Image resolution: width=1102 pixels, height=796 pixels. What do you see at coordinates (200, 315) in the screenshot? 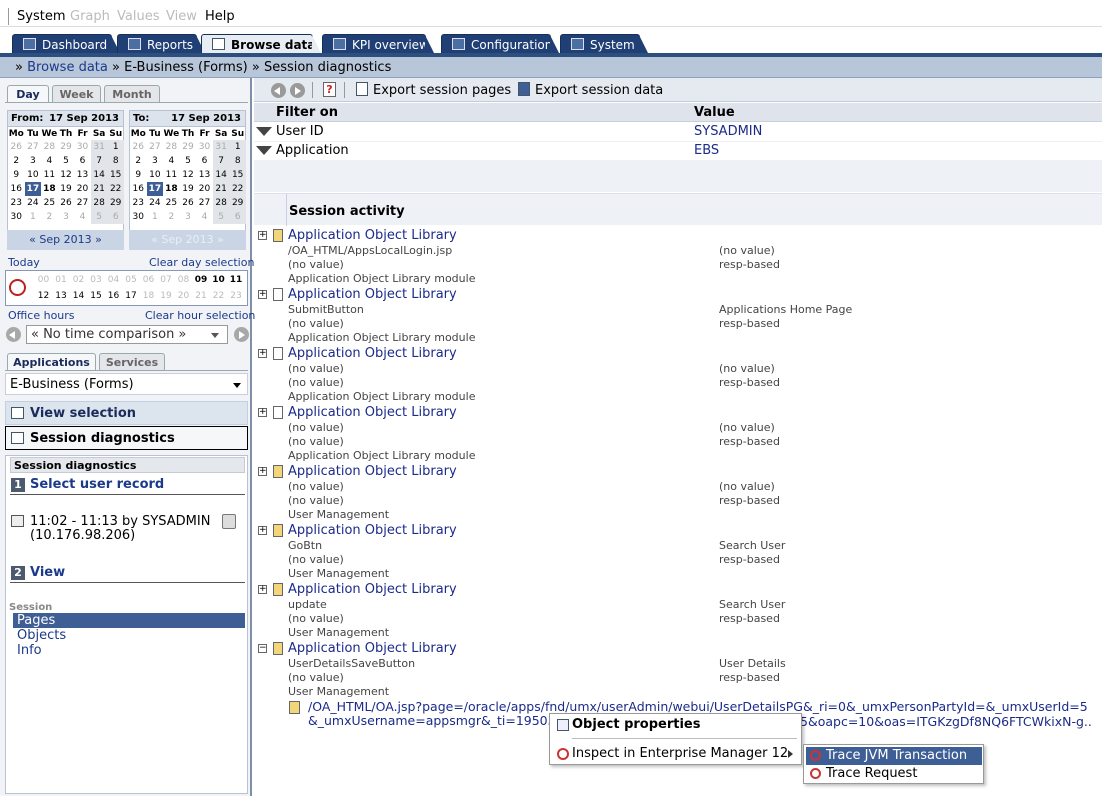
I see `clear-hour-link: Clear hour selection` at bounding box center [200, 315].